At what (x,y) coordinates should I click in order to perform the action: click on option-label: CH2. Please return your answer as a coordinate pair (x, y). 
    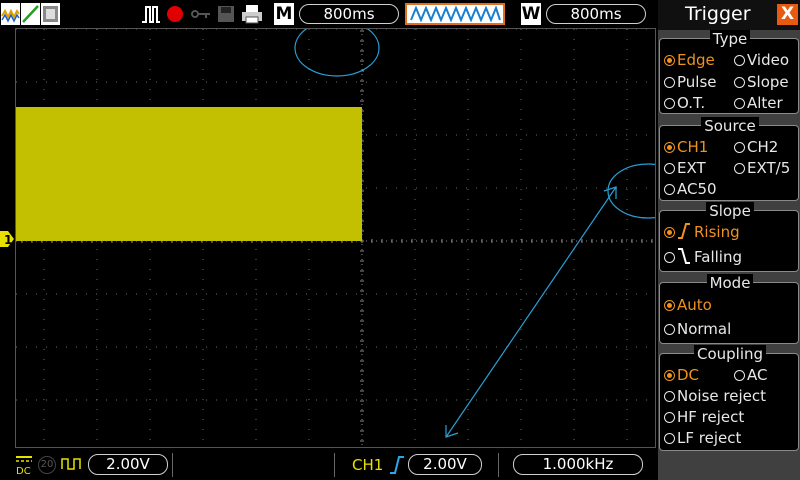
    Looking at the image, I should click on (763, 147).